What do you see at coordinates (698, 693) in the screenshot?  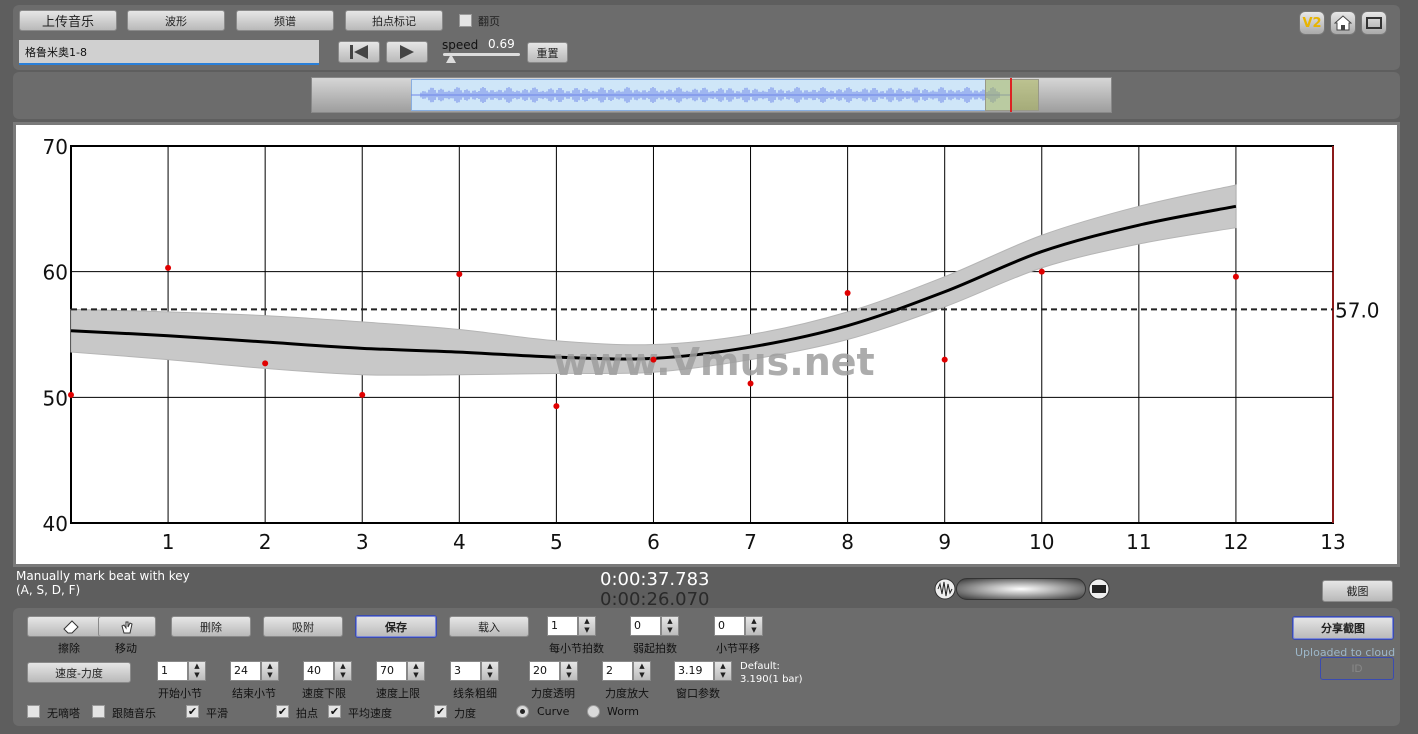 I see `window-param-label: 窗口参数` at bounding box center [698, 693].